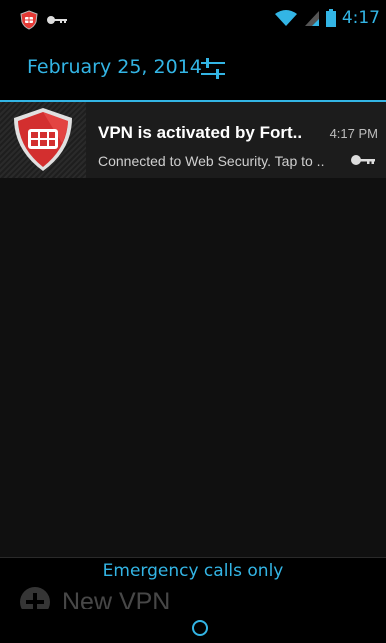 The image size is (386, 643). Describe the element at coordinates (211, 161) in the screenshot. I see `notification-text: Connected to Web Security. Tap to ..` at that location.